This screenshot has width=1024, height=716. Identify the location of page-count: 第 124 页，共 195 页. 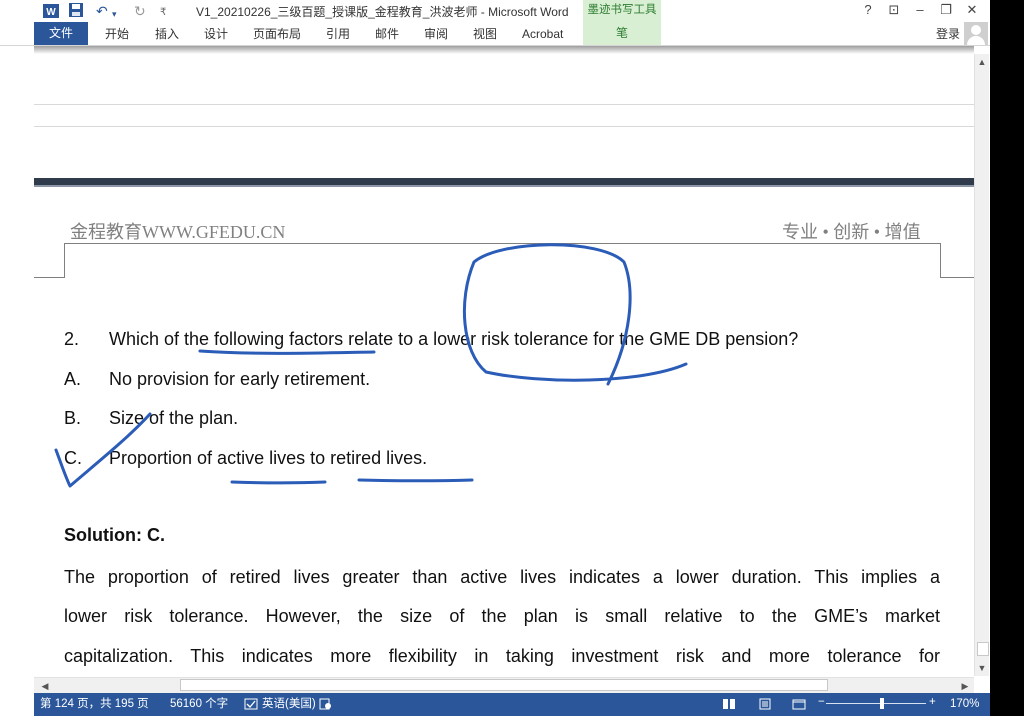
(94, 704).